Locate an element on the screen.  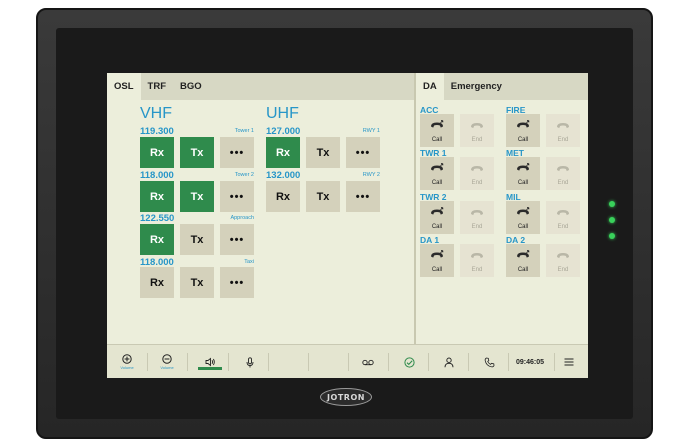
speaker-active-indicator is located at coordinates (210, 368).